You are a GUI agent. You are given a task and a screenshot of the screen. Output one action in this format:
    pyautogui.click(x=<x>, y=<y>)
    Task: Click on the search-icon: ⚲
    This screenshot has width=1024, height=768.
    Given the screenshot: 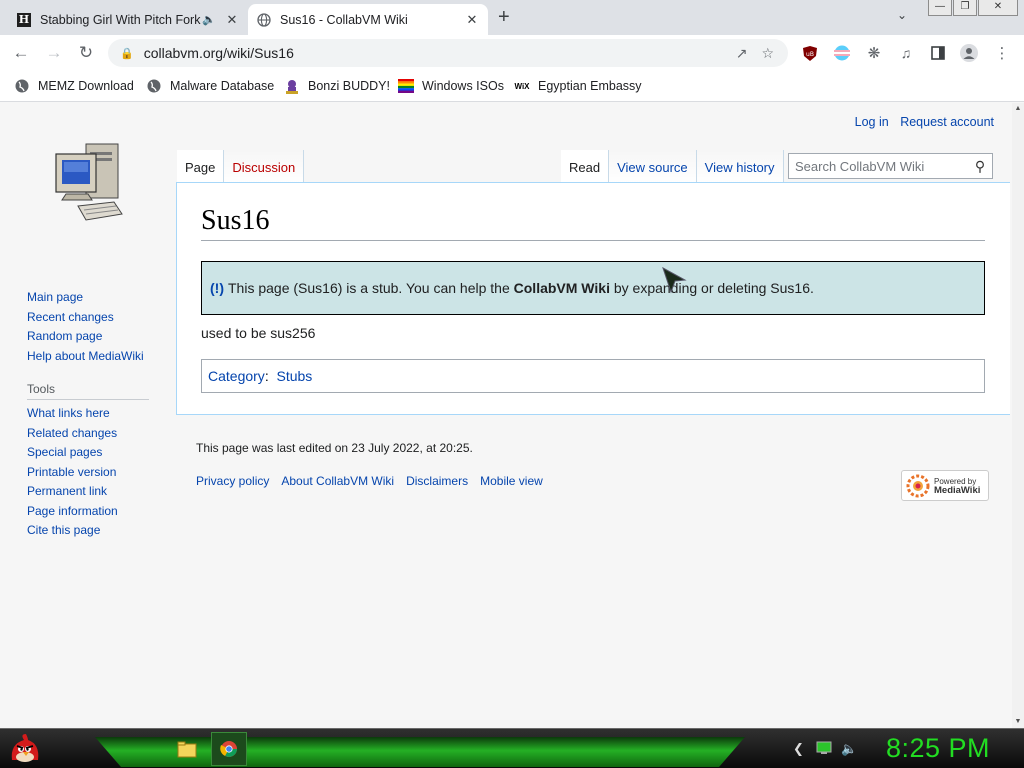 What is the action you would take?
    pyautogui.click(x=980, y=166)
    